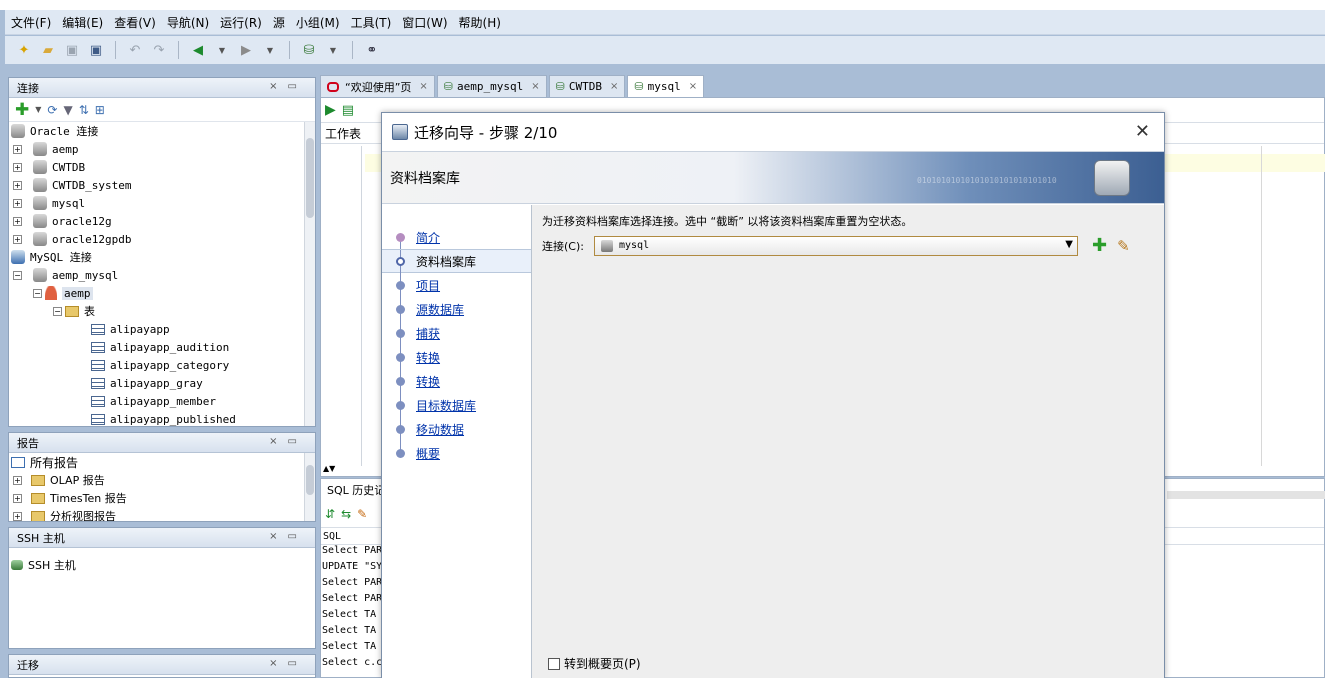 This screenshot has width=1325, height=678. I want to click on wizard-step-repository: 资料档案库, so click(456, 261).